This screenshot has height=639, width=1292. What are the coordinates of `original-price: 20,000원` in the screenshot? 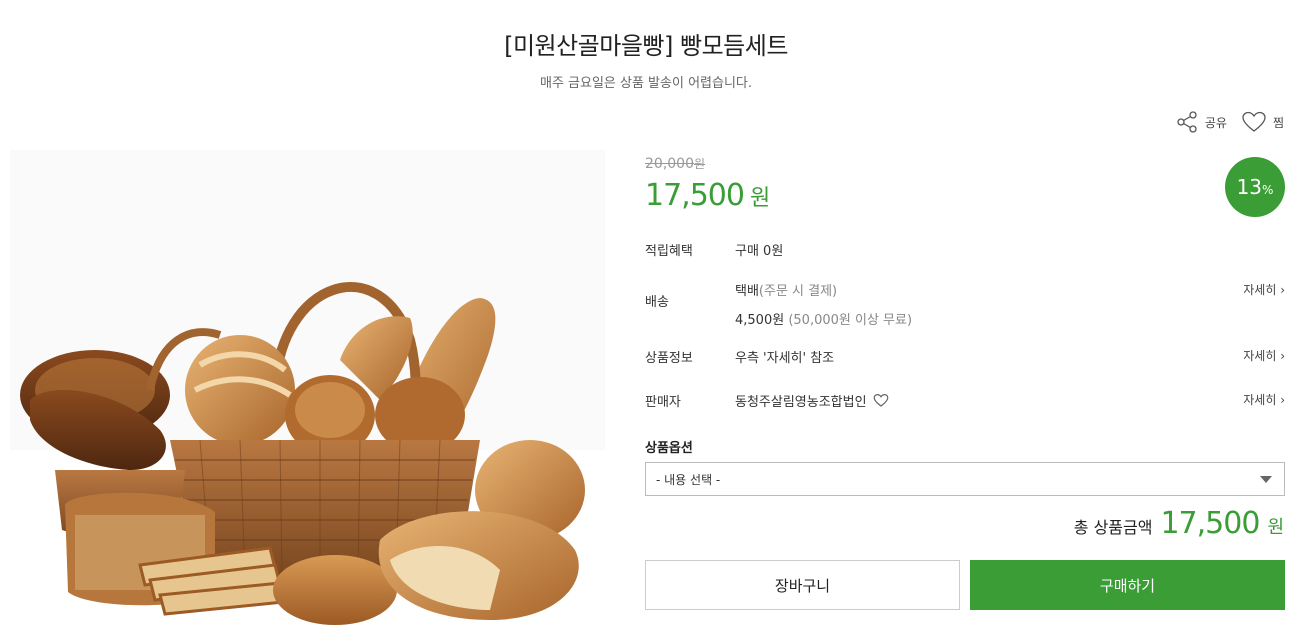 It's located at (965, 163).